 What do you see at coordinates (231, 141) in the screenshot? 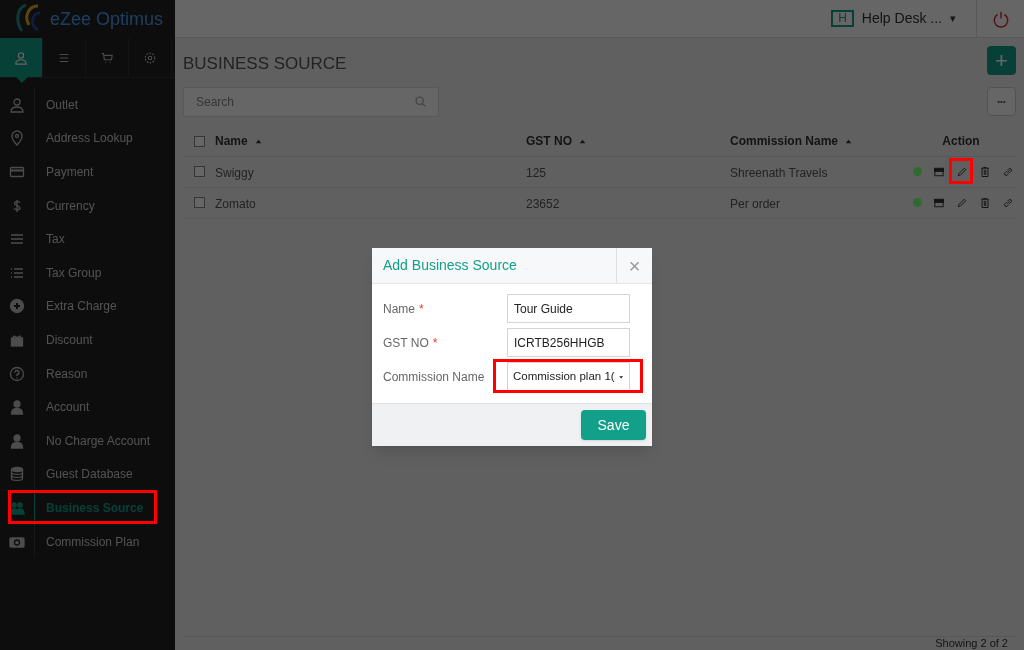
I see `column-header: Name` at bounding box center [231, 141].